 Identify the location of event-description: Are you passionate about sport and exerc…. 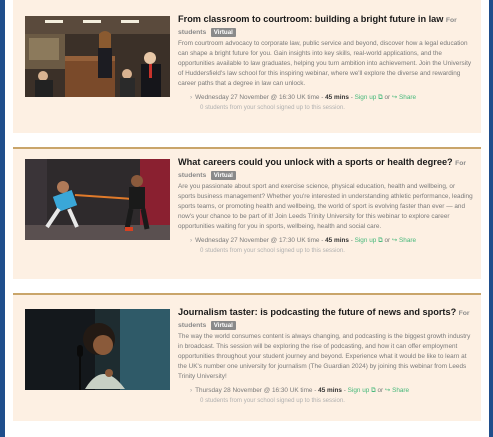
(325, 206).